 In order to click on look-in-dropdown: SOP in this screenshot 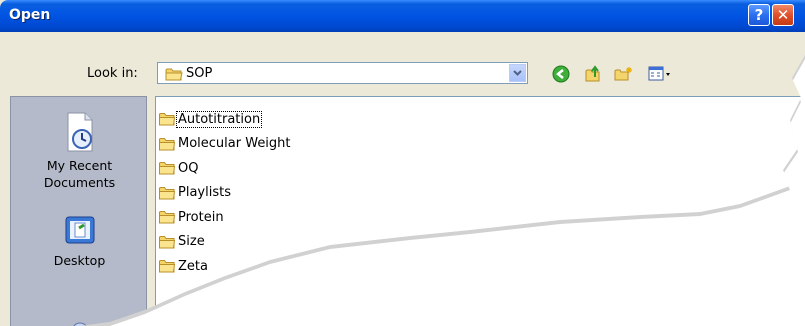, I will do `click(342, 73)`.